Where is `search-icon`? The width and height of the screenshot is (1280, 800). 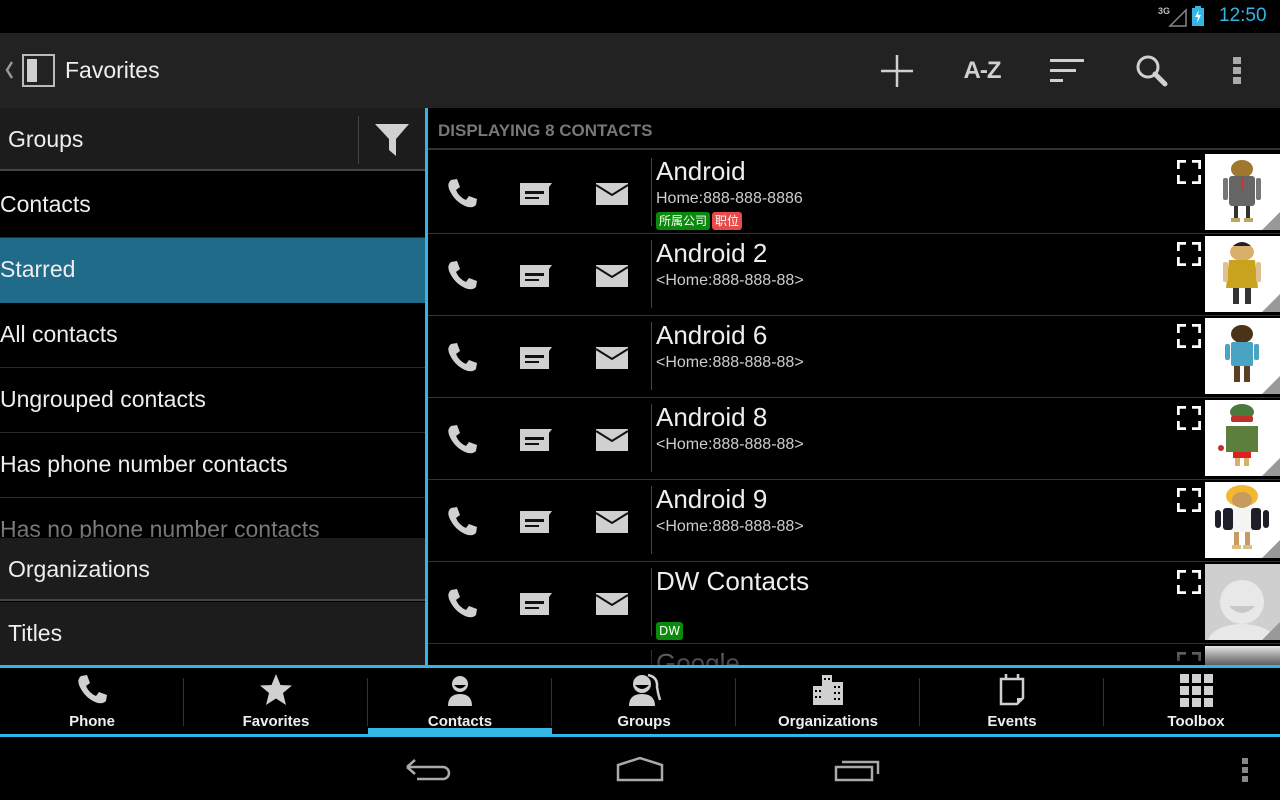 search-icon is located at coordinates (1152, 70).